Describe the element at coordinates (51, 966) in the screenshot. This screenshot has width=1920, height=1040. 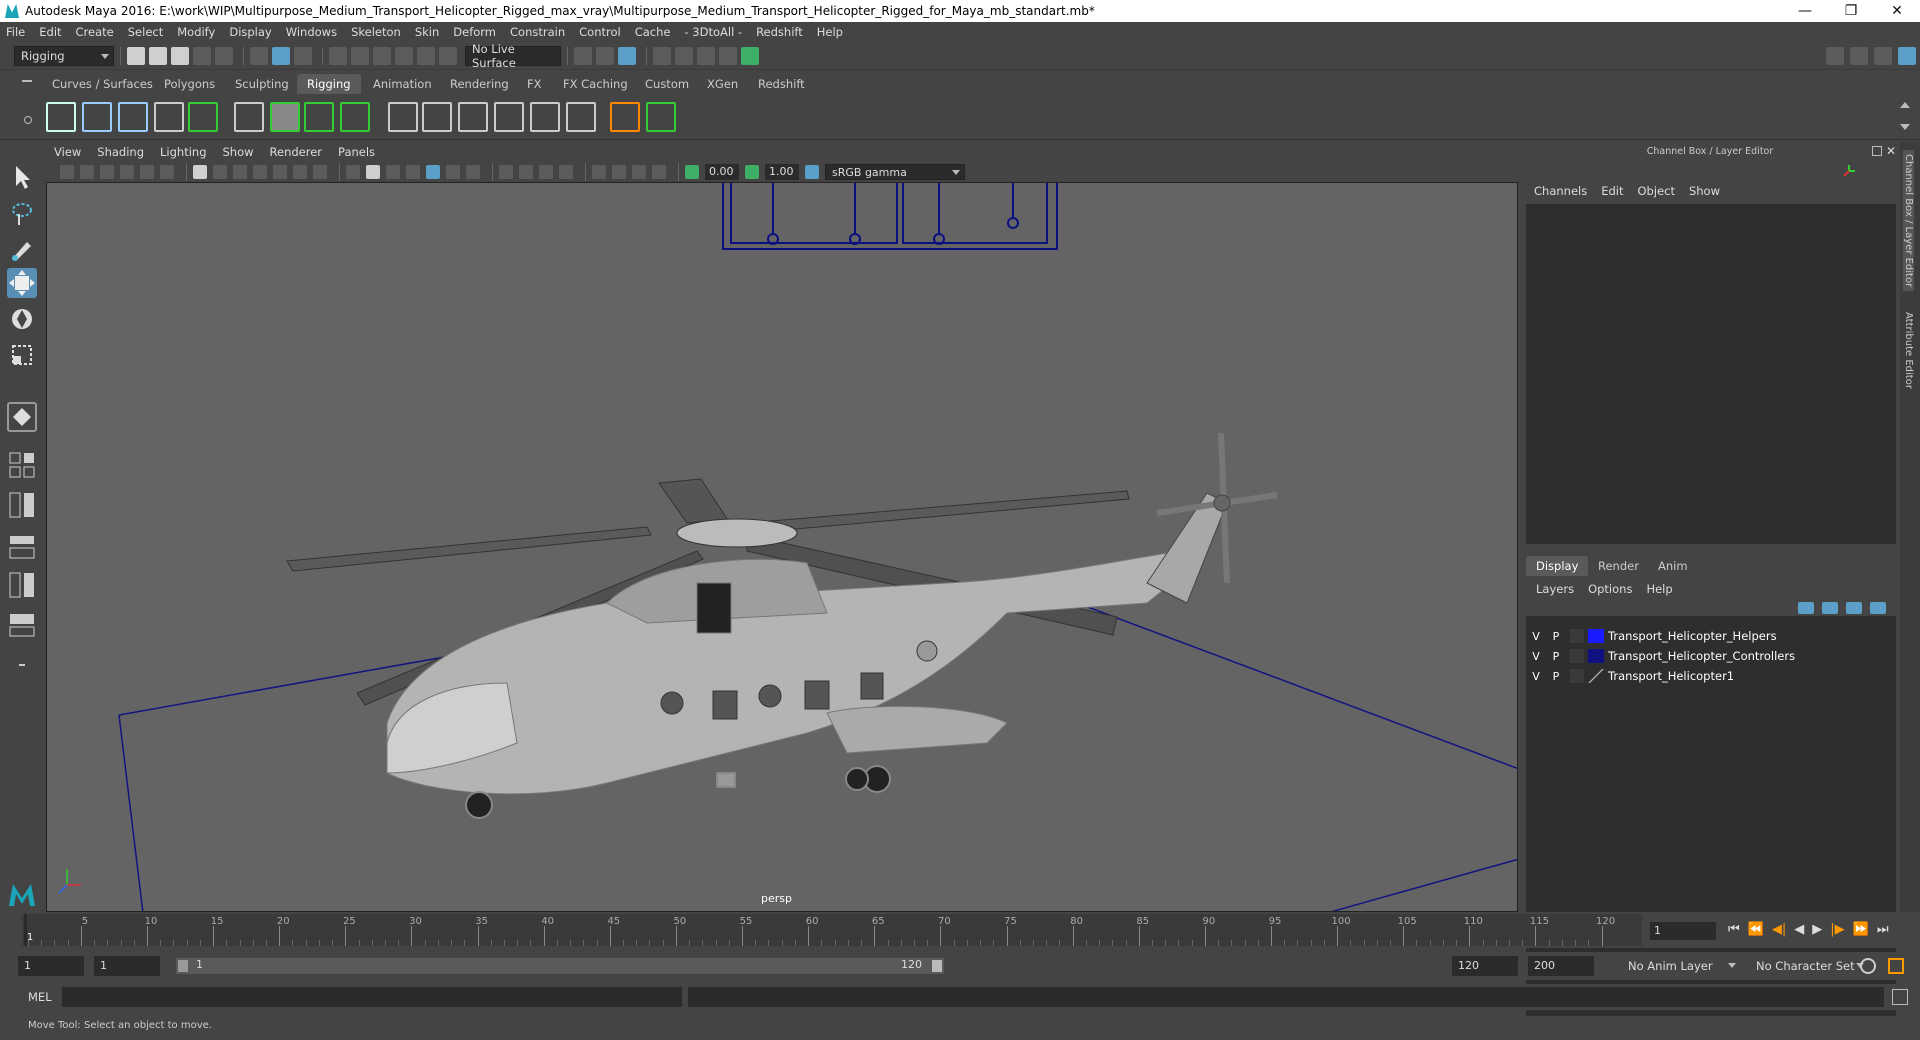
I see `animation-start-field: 1` at that location.